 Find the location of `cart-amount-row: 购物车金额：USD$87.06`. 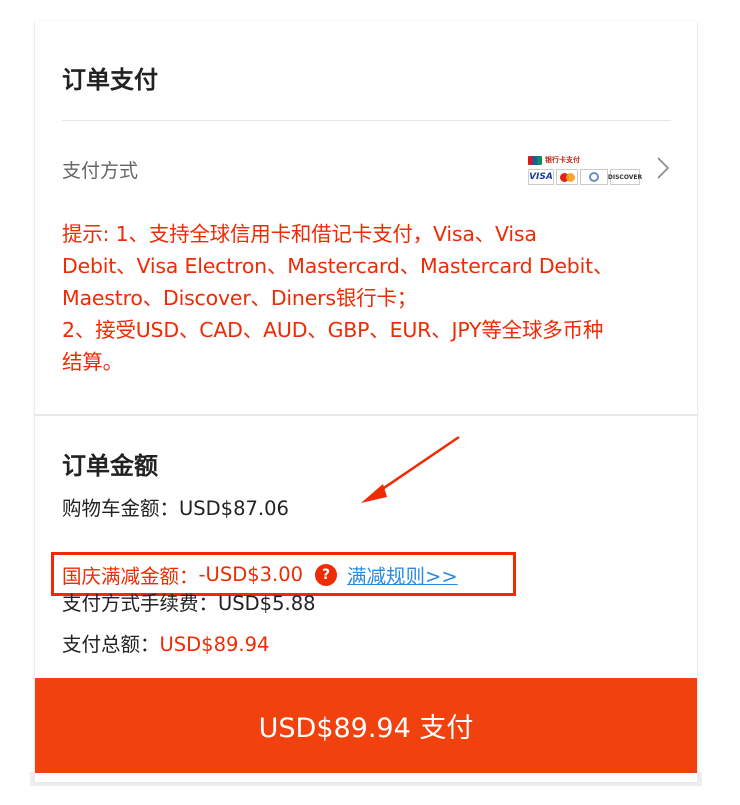

cart-amount-row: 购物车金额：USD$87.06 is located at coordinates (175, 506).